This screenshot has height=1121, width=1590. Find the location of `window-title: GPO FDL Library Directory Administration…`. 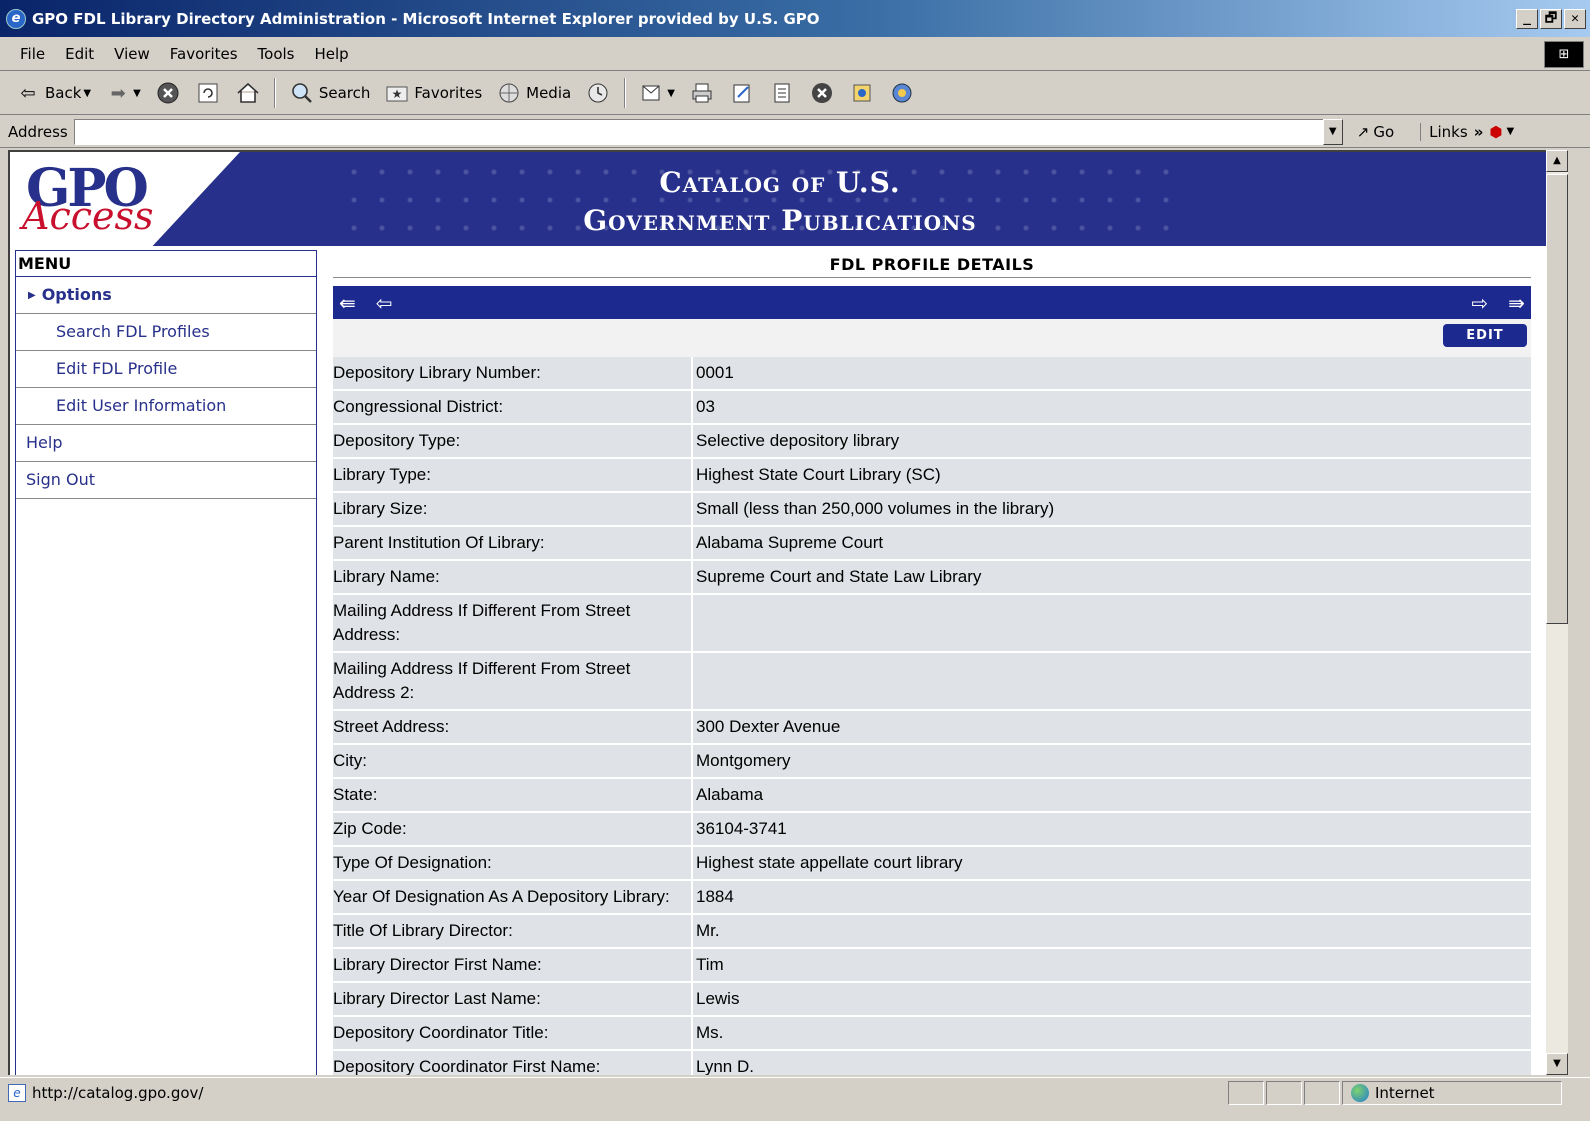

window-title: GPO FDL Library Directory Administration… is located at coordinates (426, 18).